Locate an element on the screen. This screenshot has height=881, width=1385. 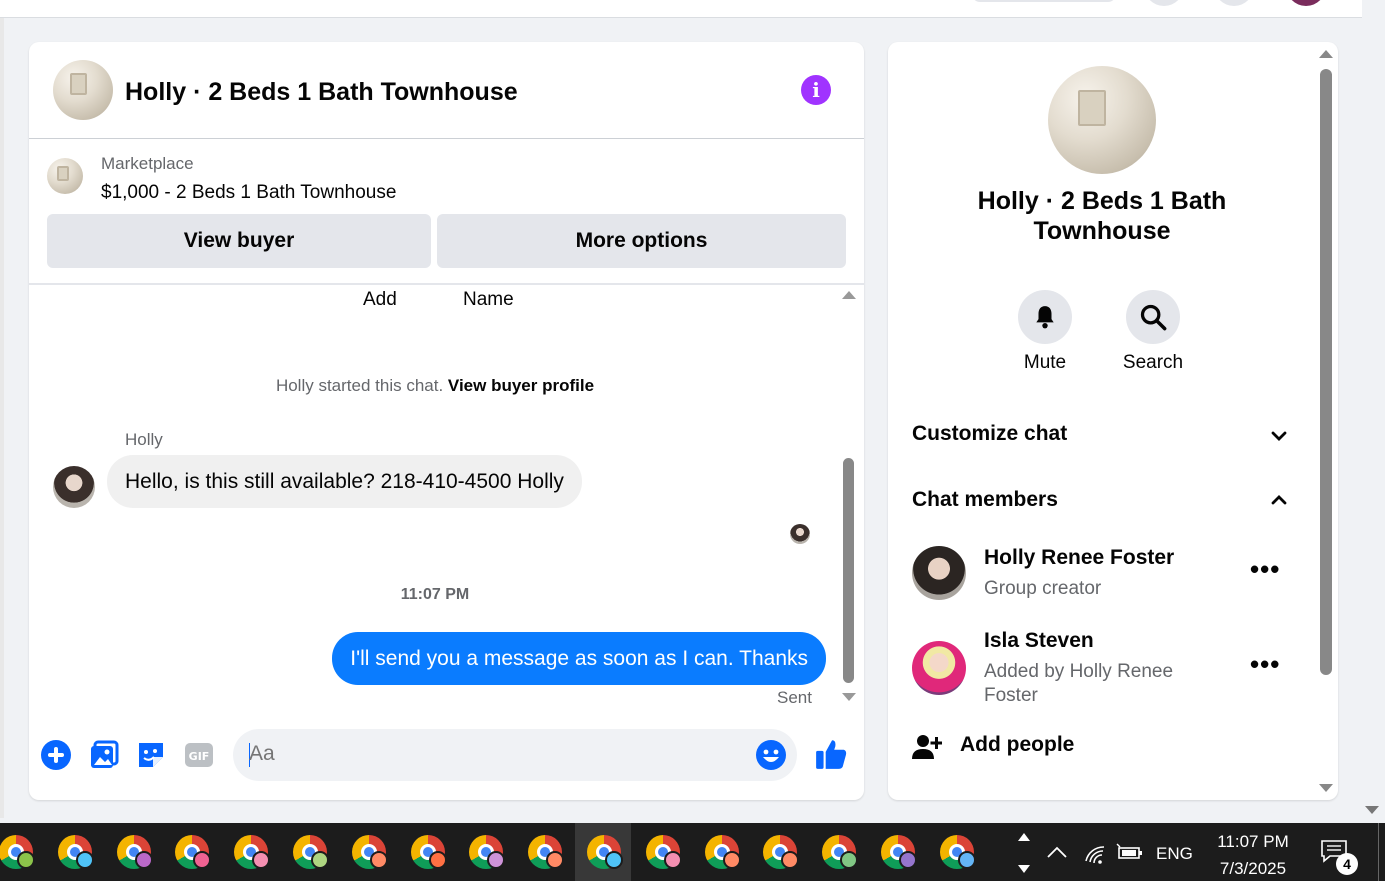
clock: 11:07 PM 7/3/2025 is located at coordinates (1253, 854).